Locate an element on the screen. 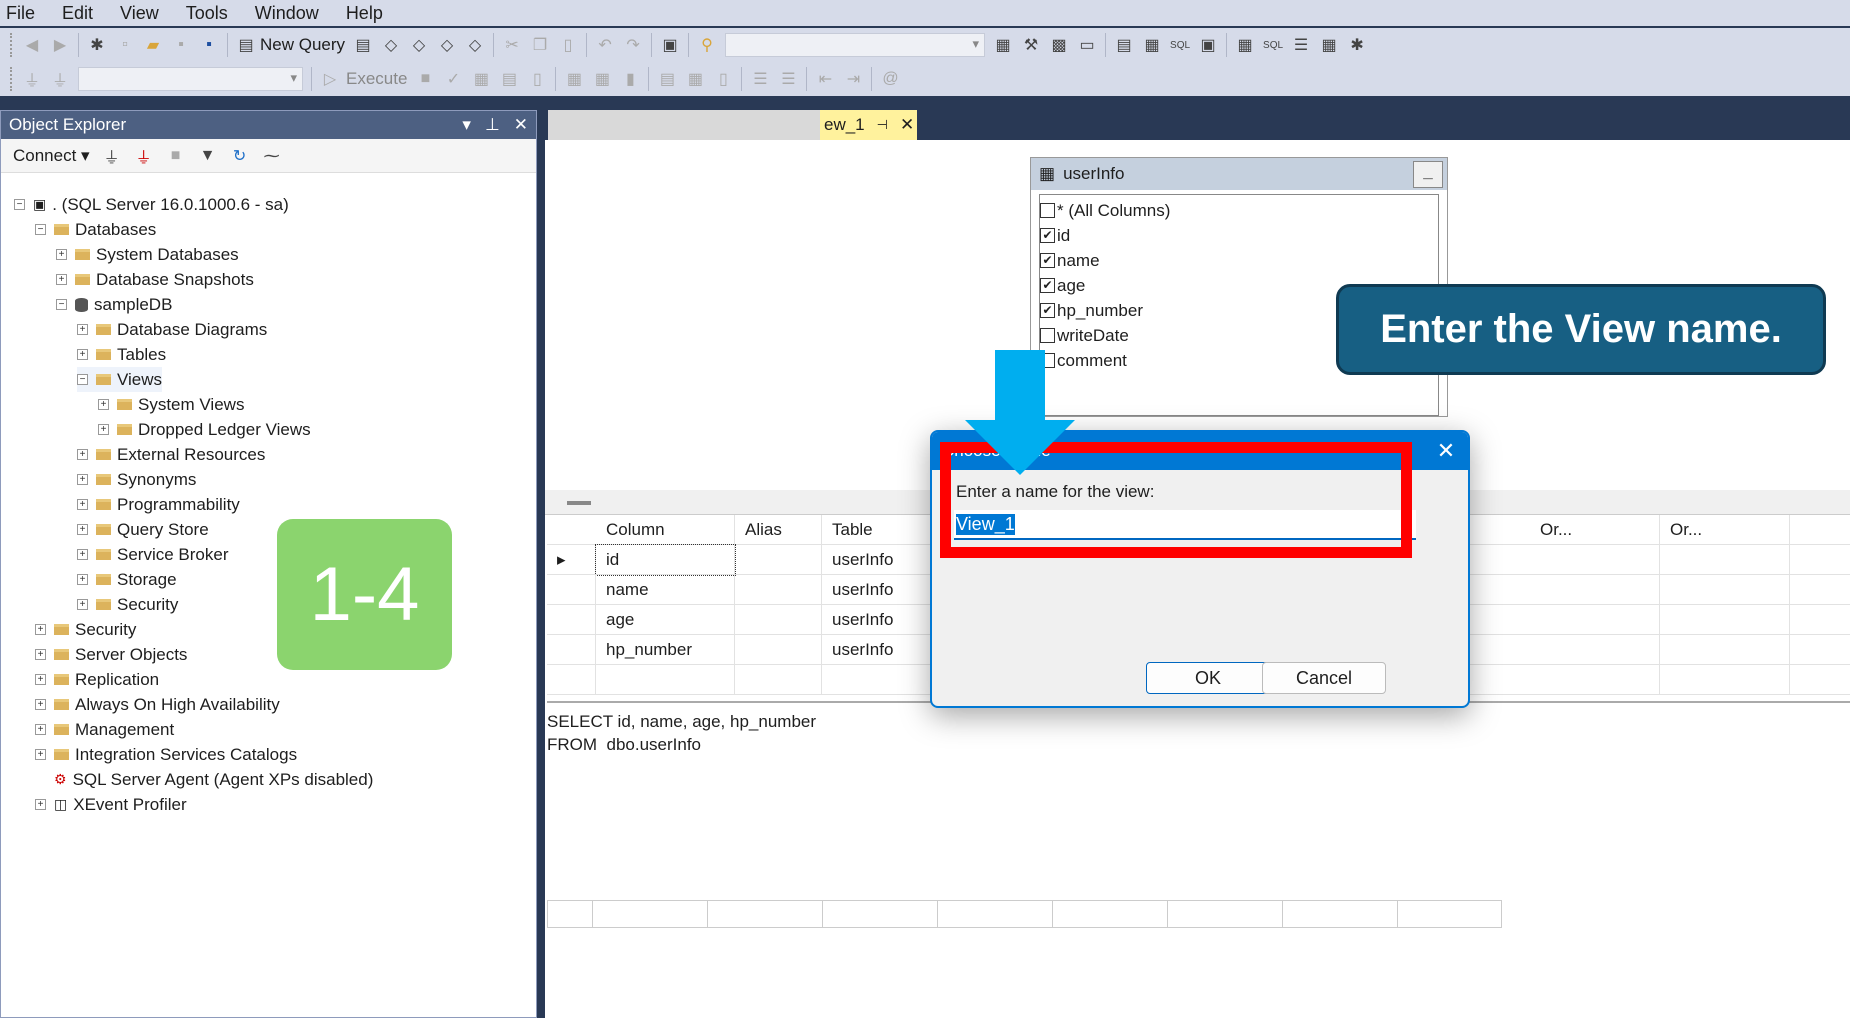 Image resolution: width=1850 pixels, height=1018 pixels. menu-edit: Edit is located at coordinates (77, 13).